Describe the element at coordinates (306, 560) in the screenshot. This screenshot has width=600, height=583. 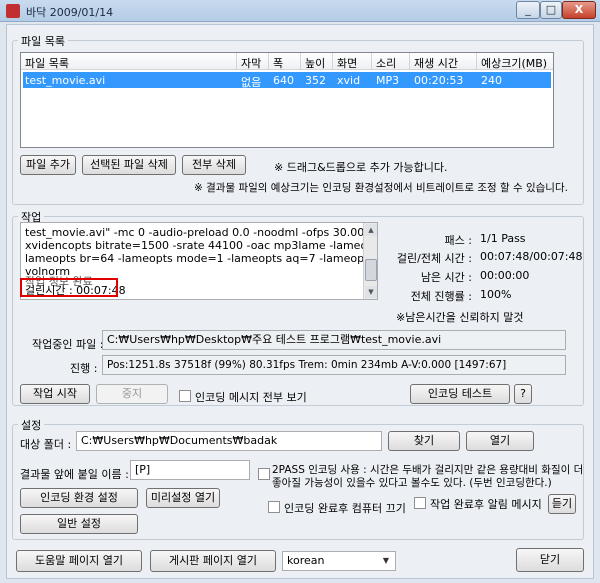
I see `language-selected: korean` at that location.